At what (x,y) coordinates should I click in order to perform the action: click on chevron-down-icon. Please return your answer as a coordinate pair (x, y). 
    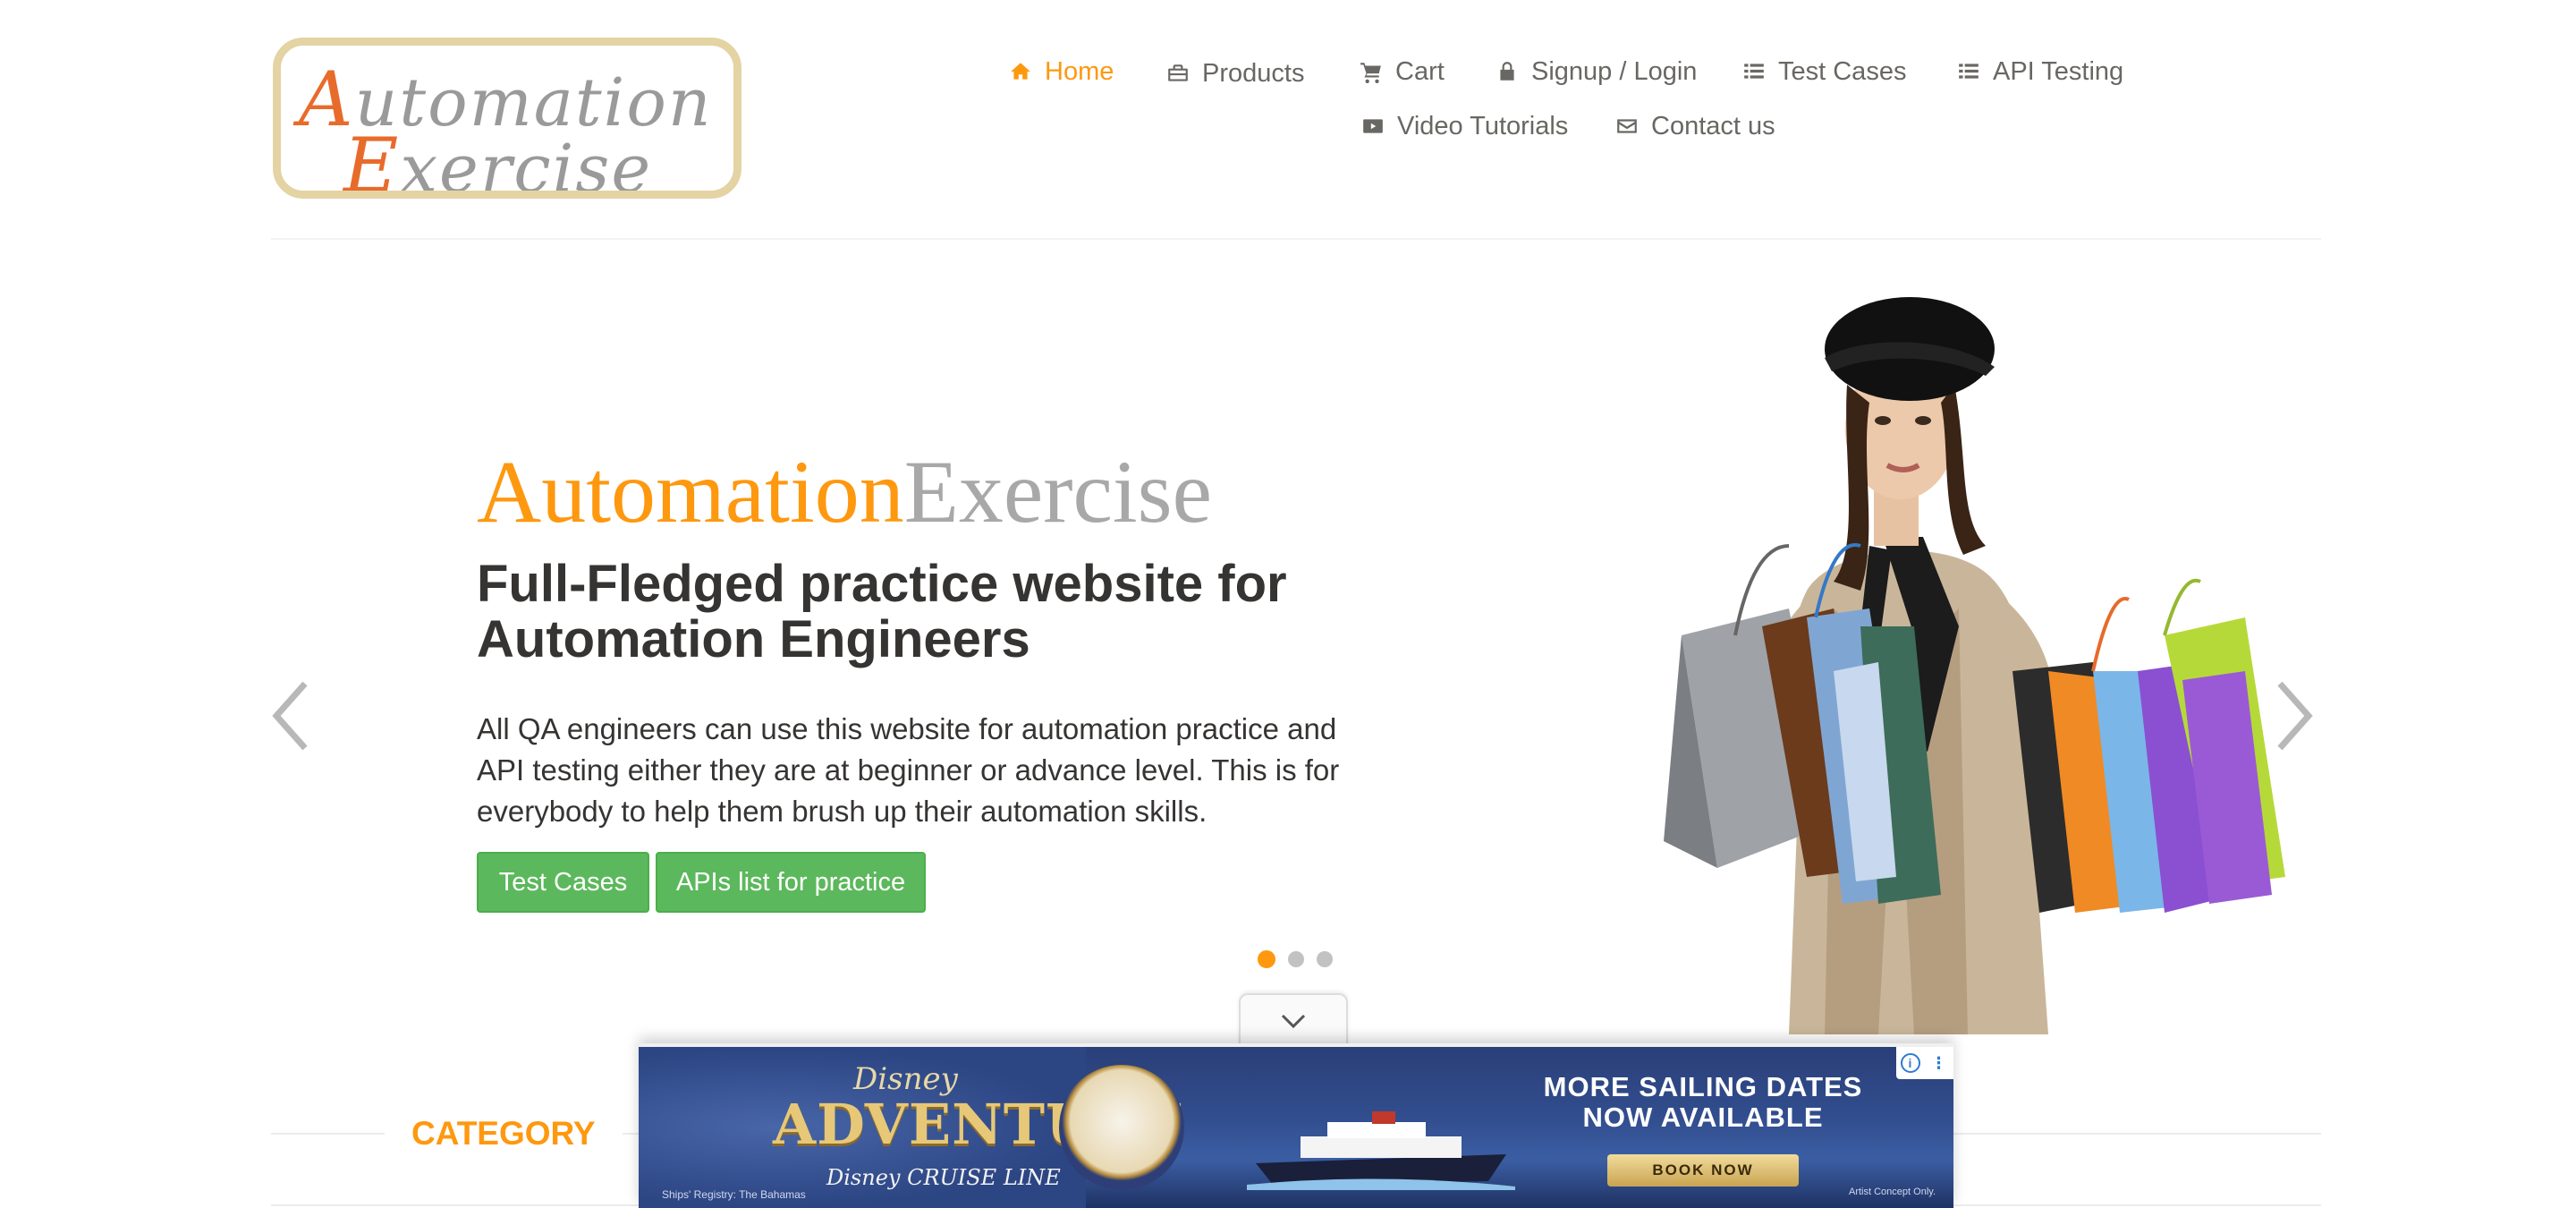
    Looking at the image, I should click on (1293, 1021).